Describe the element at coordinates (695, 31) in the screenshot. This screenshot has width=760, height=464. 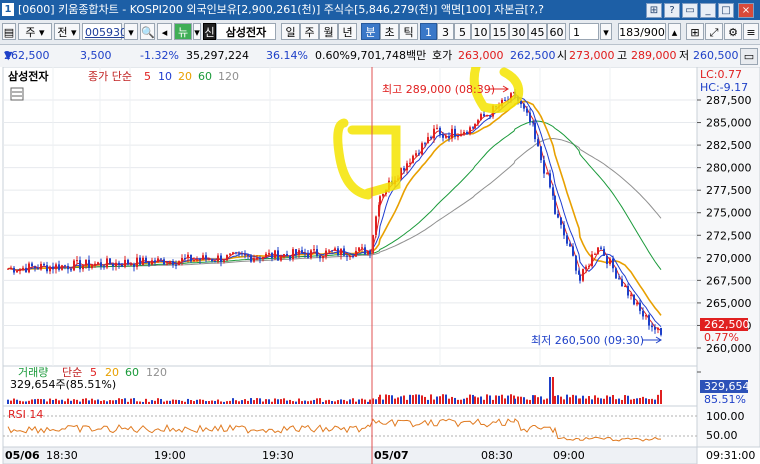
I see `grid-icon: ⊞` at that location.